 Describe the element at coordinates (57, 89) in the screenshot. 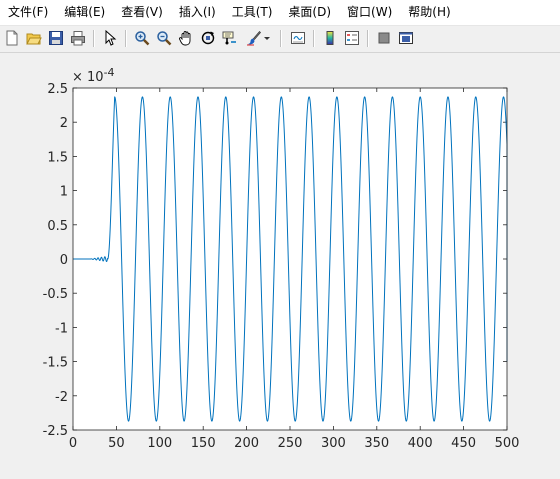

I see `y-tick-label: 2.5` at that location.